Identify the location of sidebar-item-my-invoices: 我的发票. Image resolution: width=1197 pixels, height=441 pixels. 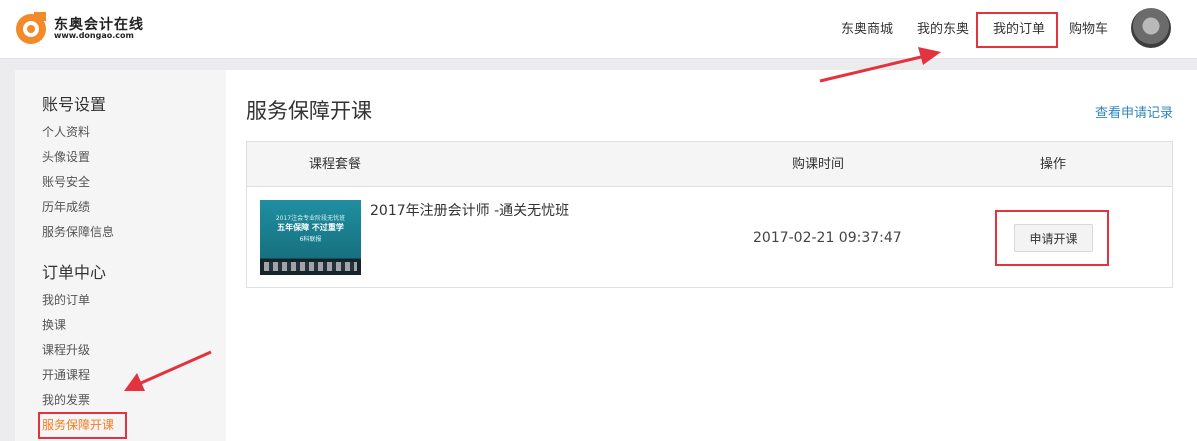
(66, 399).